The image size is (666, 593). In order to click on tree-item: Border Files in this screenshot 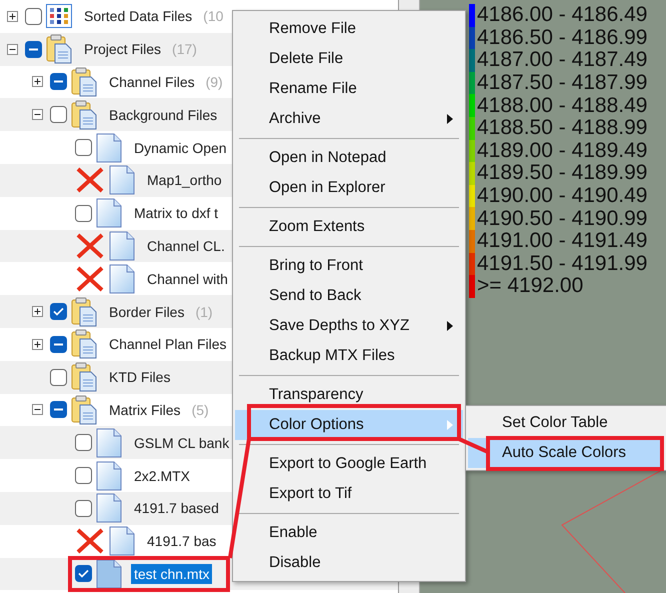, I will do `click(147, 312)`.